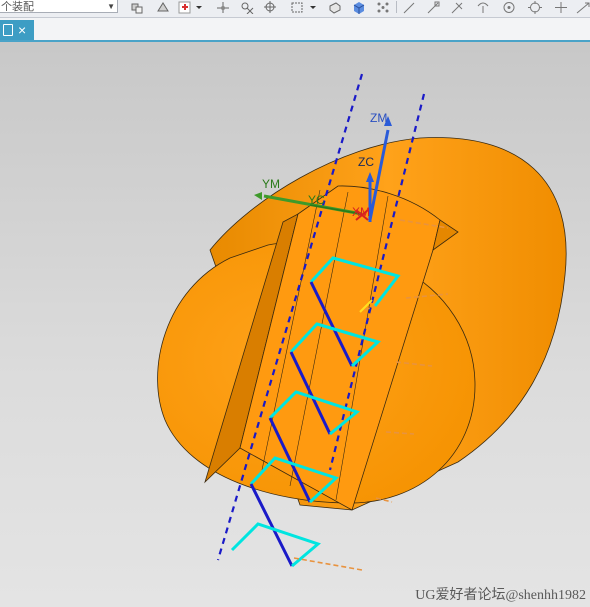 The image size is (590, 607). Describe the element at coordinates (383, 7) in the screenshot. I see `pattern-icon` at that location.